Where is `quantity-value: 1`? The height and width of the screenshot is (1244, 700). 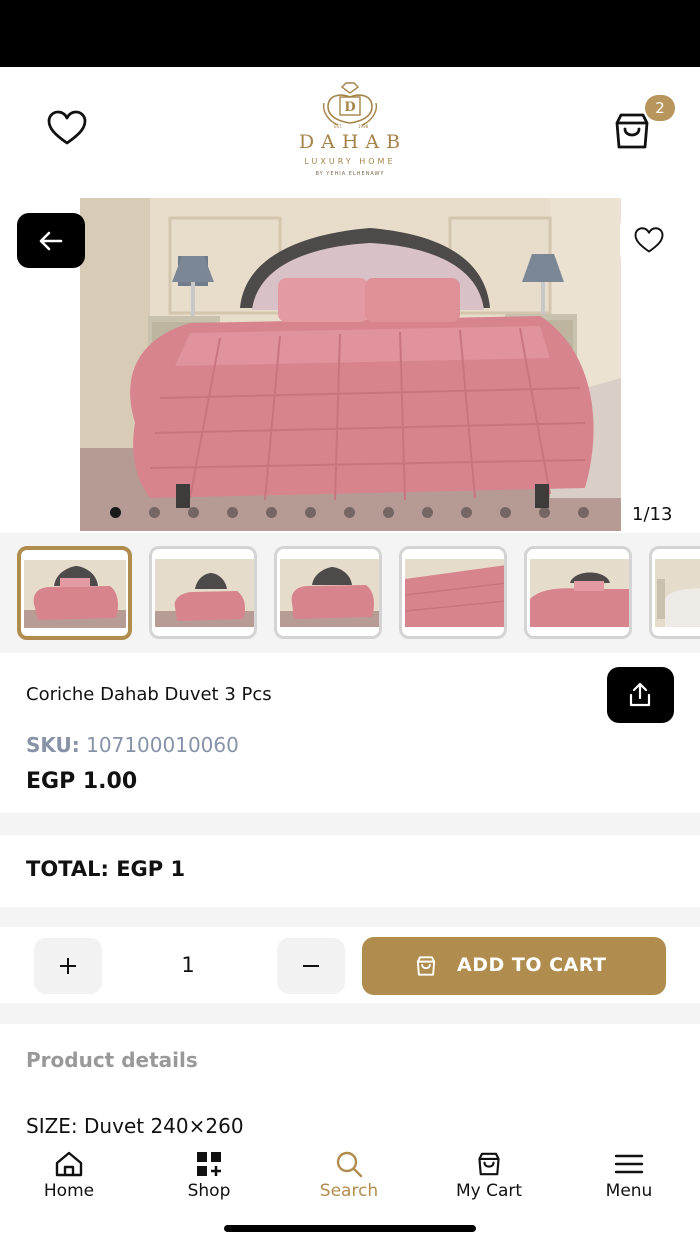 quantity-value: 1 is located at coordinates (188, 965).